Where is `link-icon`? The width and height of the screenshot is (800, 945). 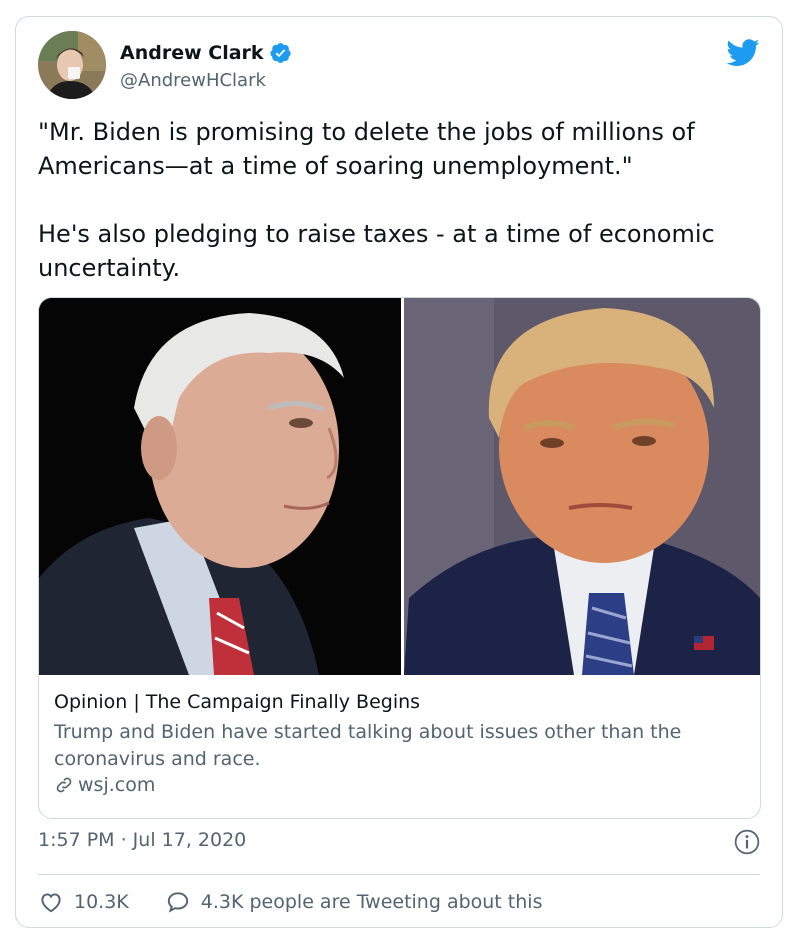 link-icon is located at coordinates (64, 785).